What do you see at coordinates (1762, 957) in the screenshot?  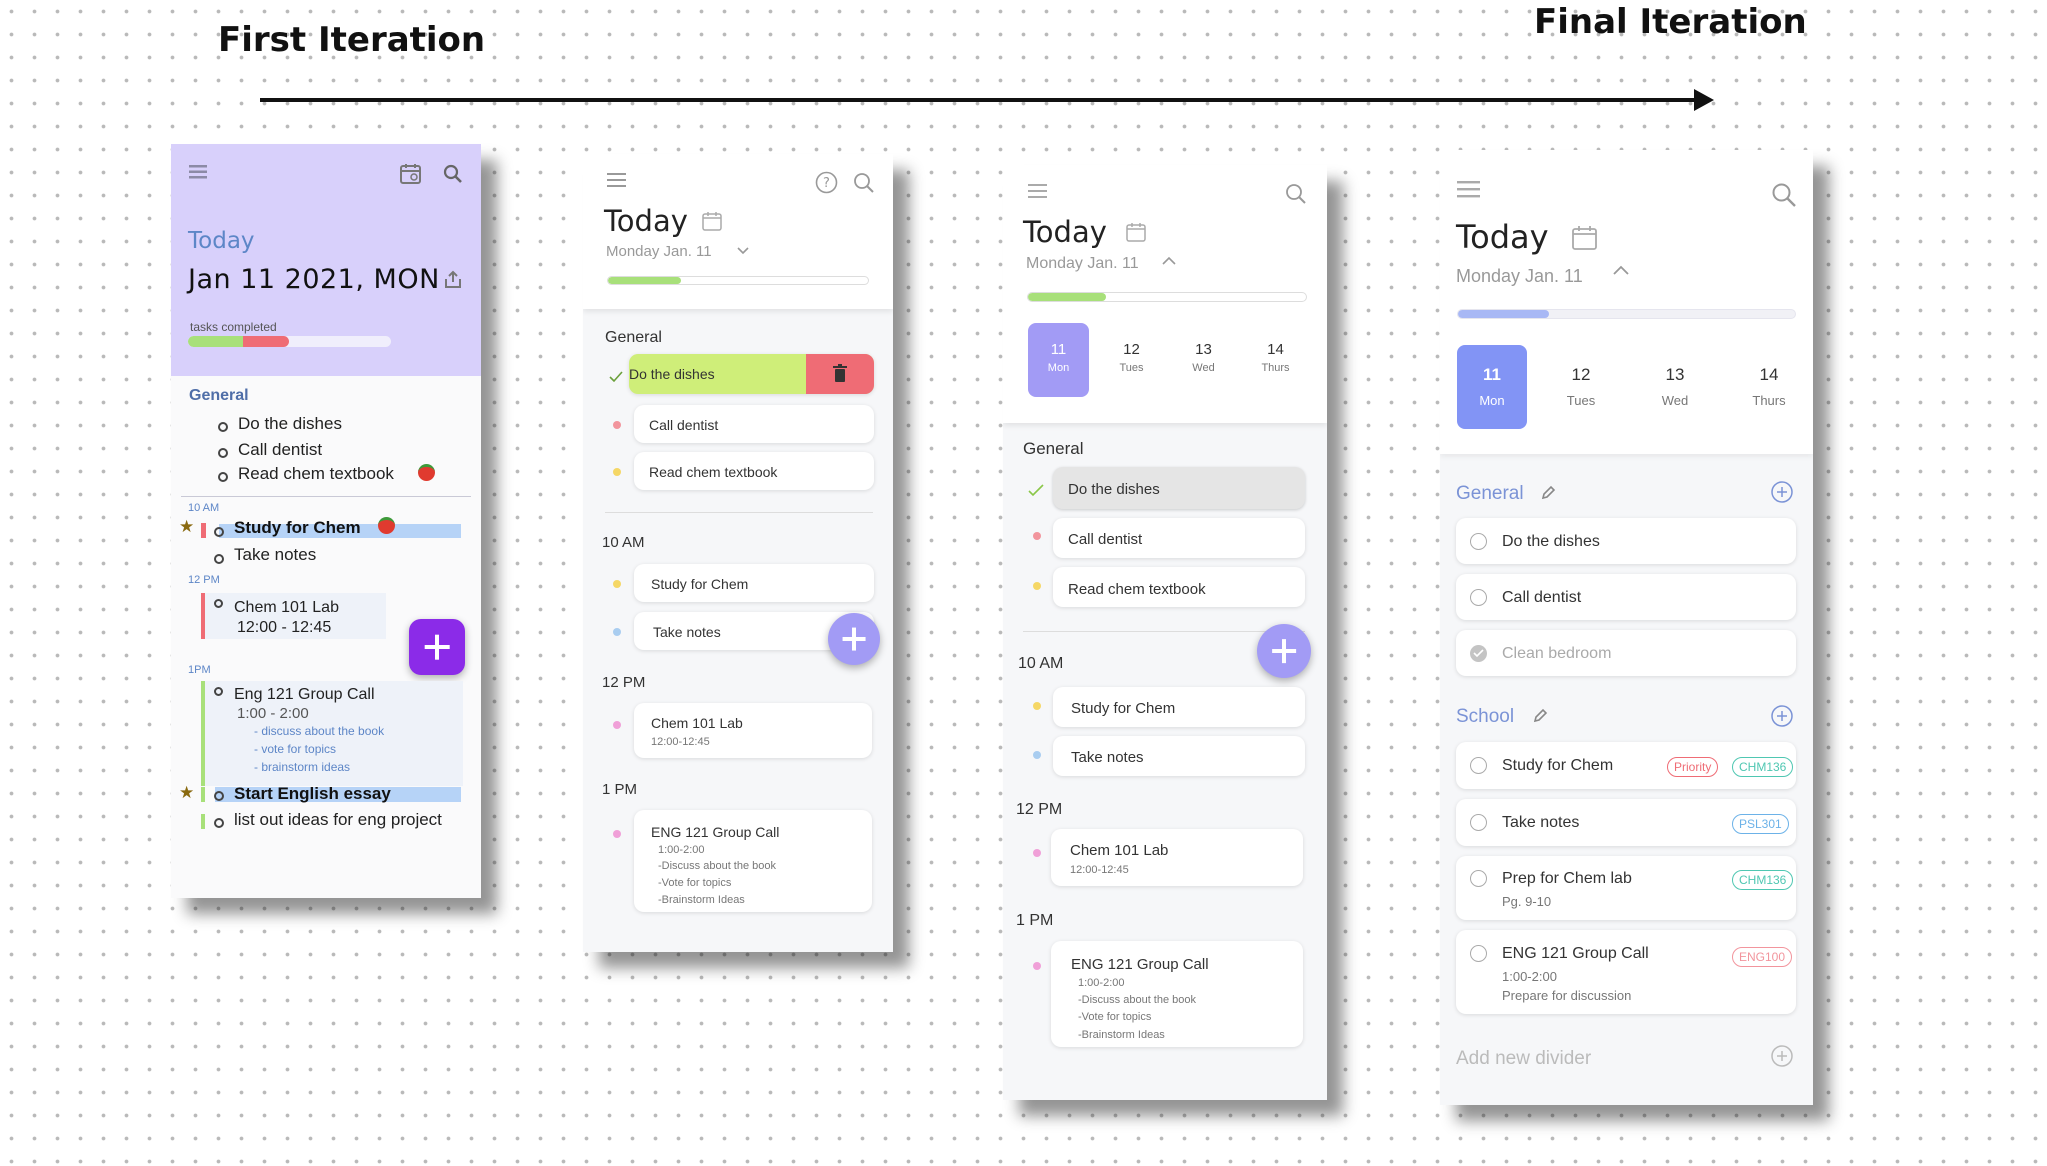 I see `tag-eng100: ENG100` at bounding box center [1762, 957].